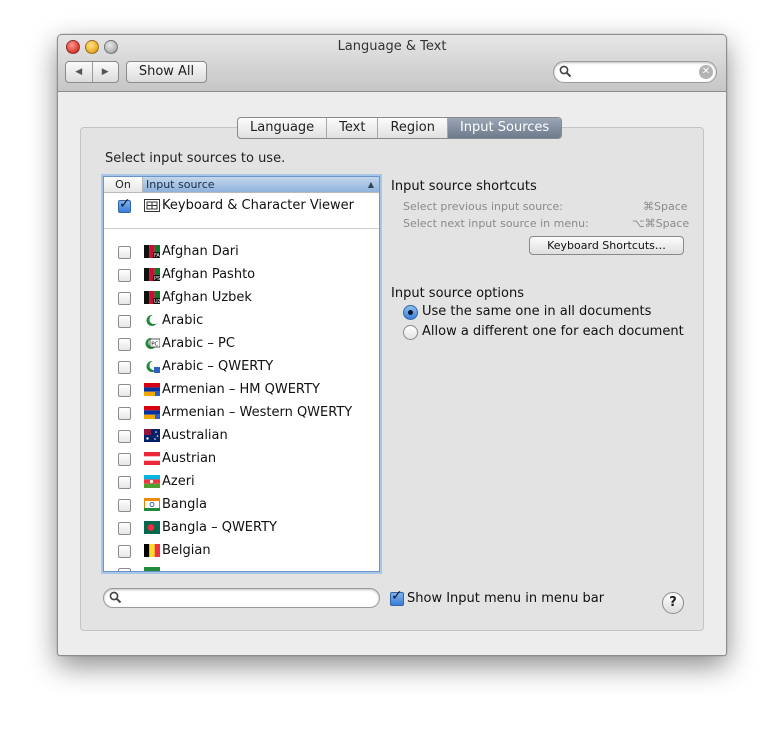 This screenshot has height=733, width=782. Describe the element at coordinates (665, 206) in the screenshot. I see `shortcut-previous-keys: ⌘Space` at that location.